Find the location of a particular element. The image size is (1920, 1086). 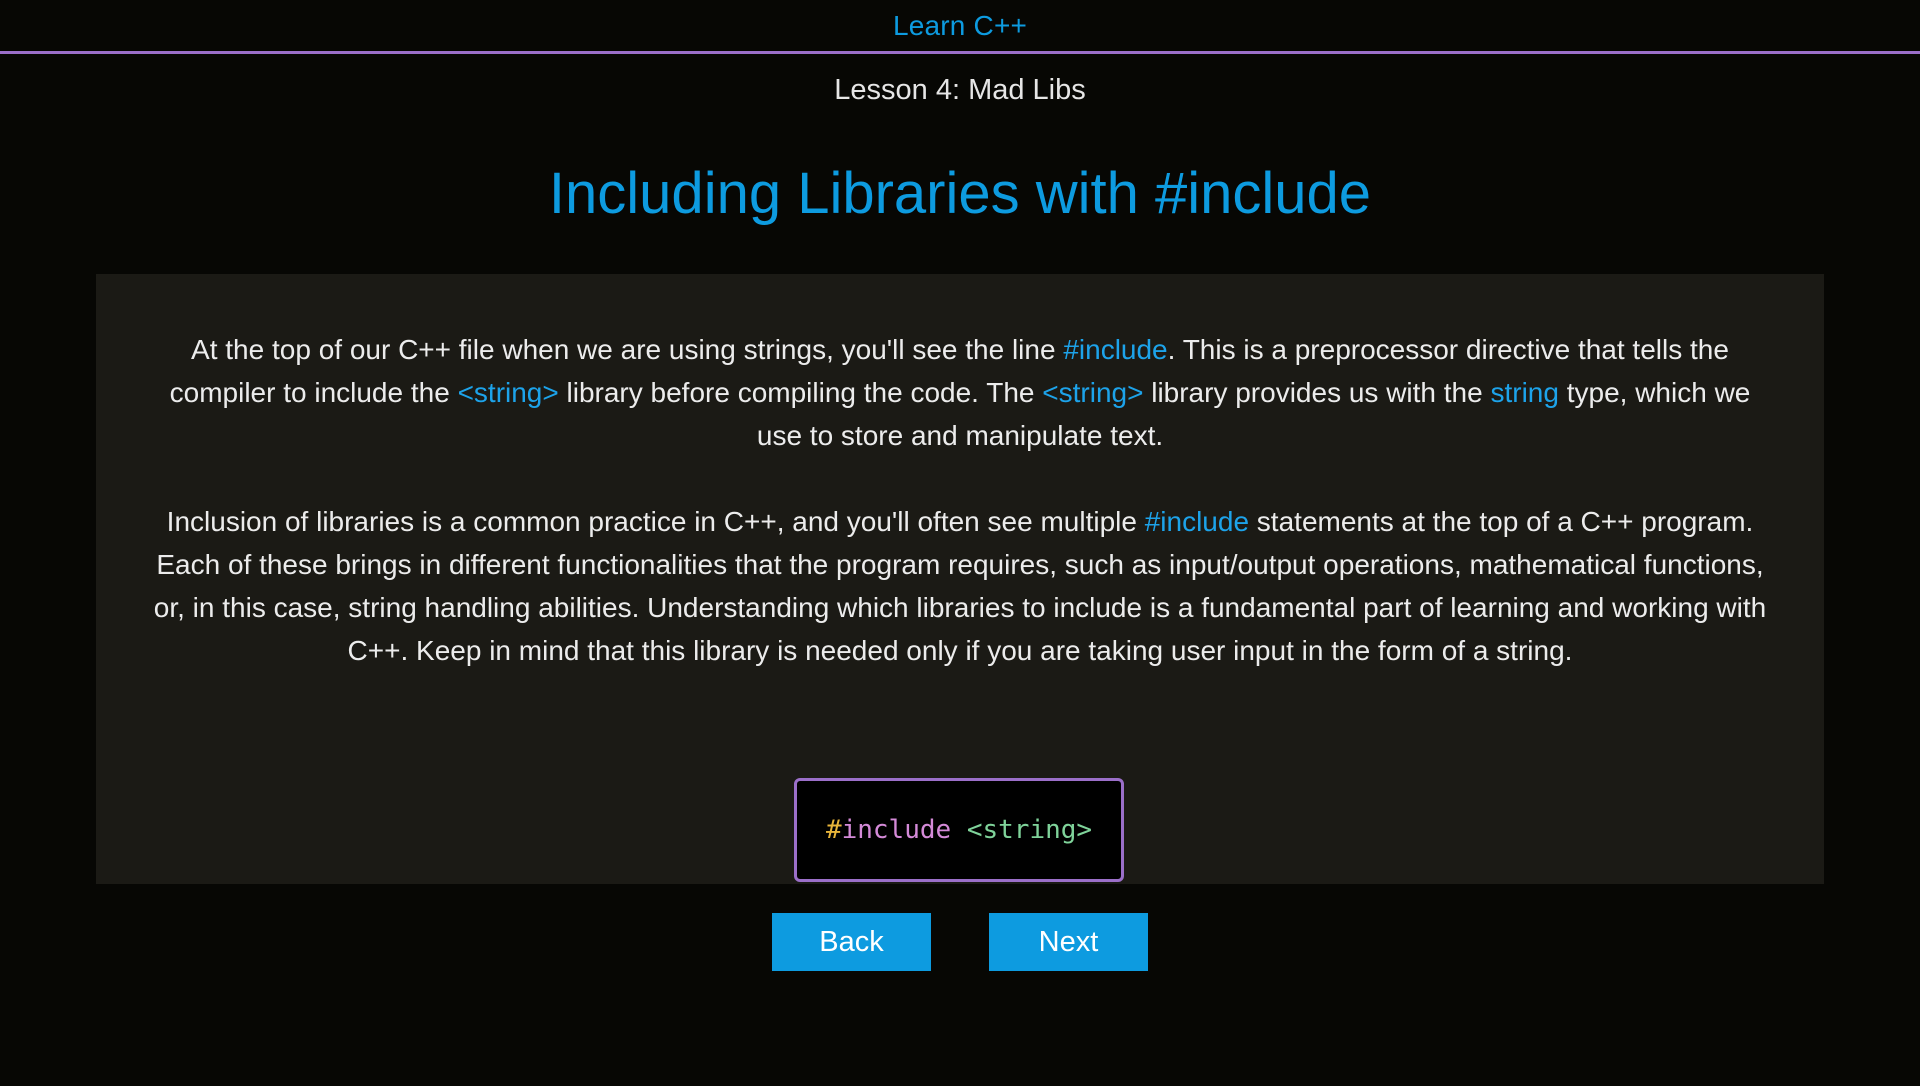

code-hash: # is located at coordinates (833, 830).